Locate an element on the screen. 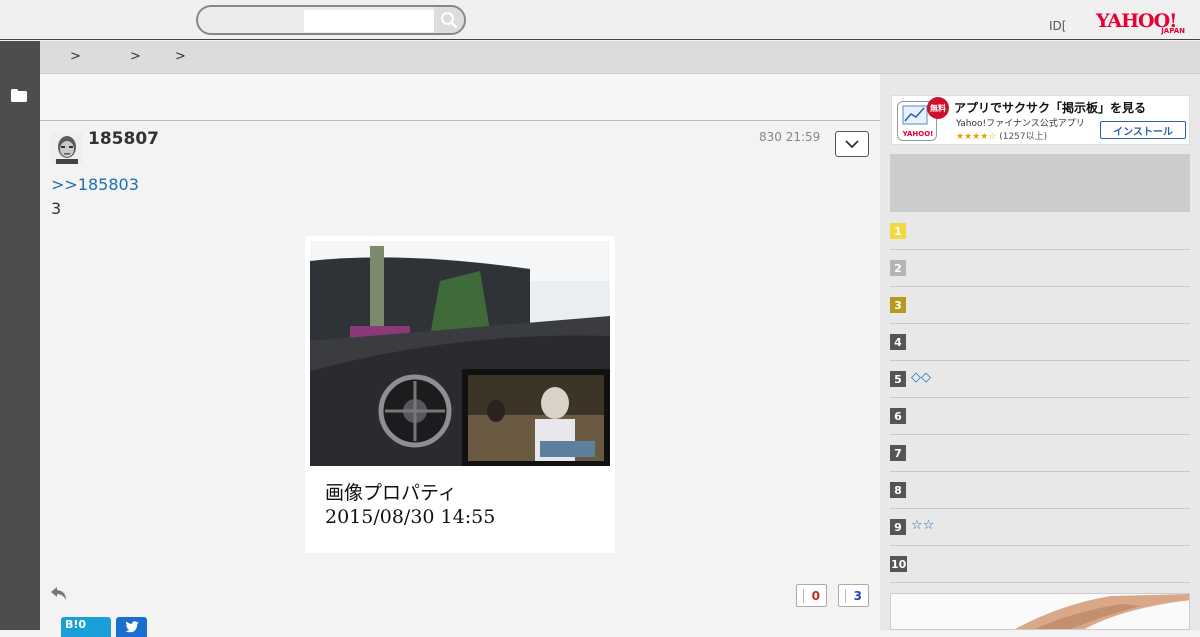 Image resolution: width=1200 pixels, height=637 pixels. twitter-icon is located at coordinates (131, 627).